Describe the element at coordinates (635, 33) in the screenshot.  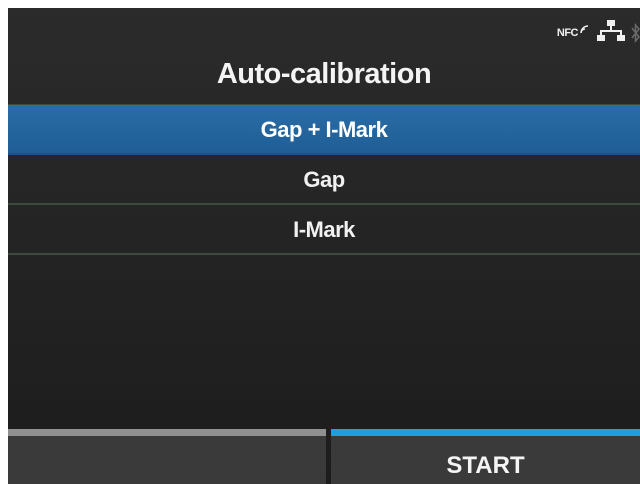
I see `bluetooth-icon` at that location.